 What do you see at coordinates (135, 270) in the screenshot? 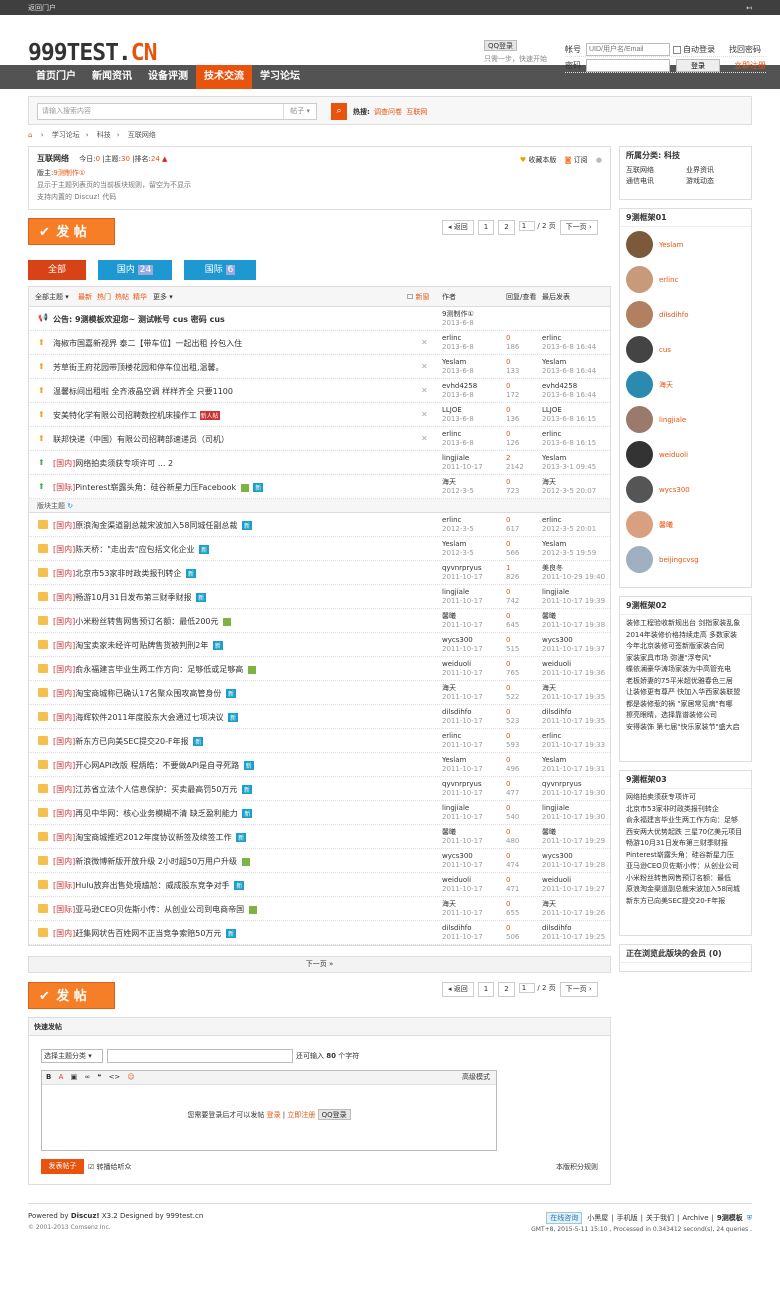
I see `tab-domestic: 国内 24` at bounding box center [135, 270].